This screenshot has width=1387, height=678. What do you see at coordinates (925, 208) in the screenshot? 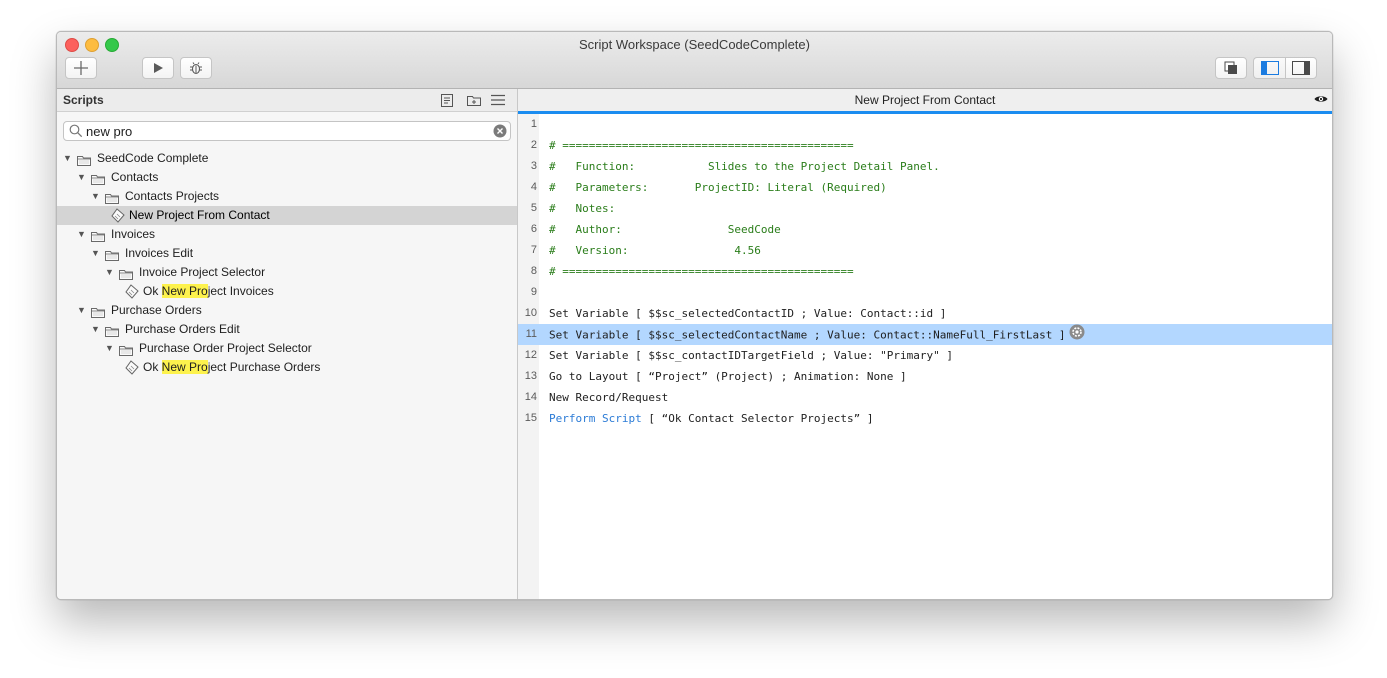
I see `script-step-line: 5 # Notes:` at bounding box center [925, 208].